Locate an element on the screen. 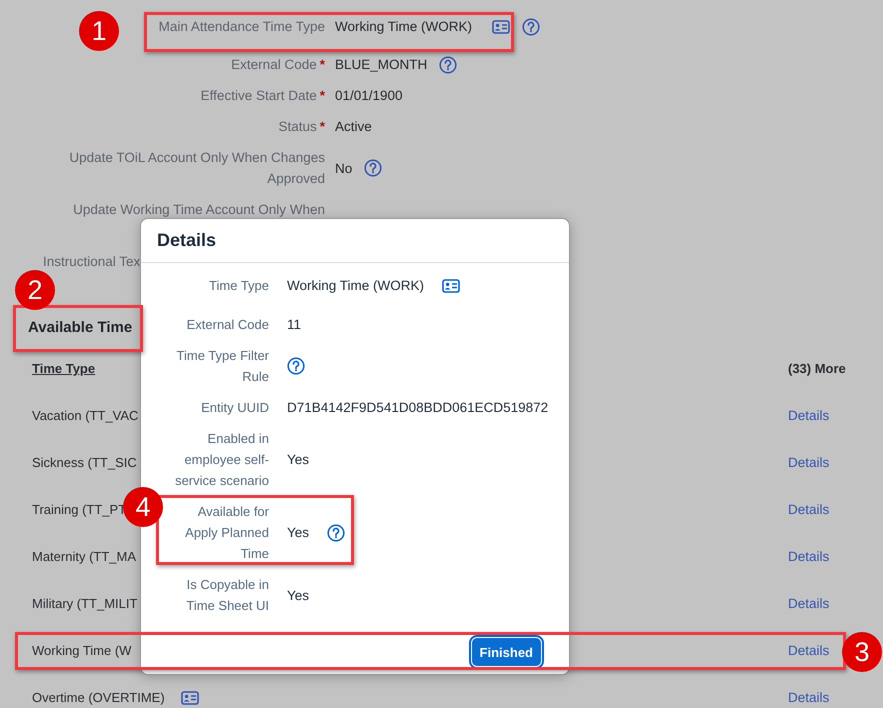  time-type-name: Maternity (TT_MA is located at coordinates (84, 556).